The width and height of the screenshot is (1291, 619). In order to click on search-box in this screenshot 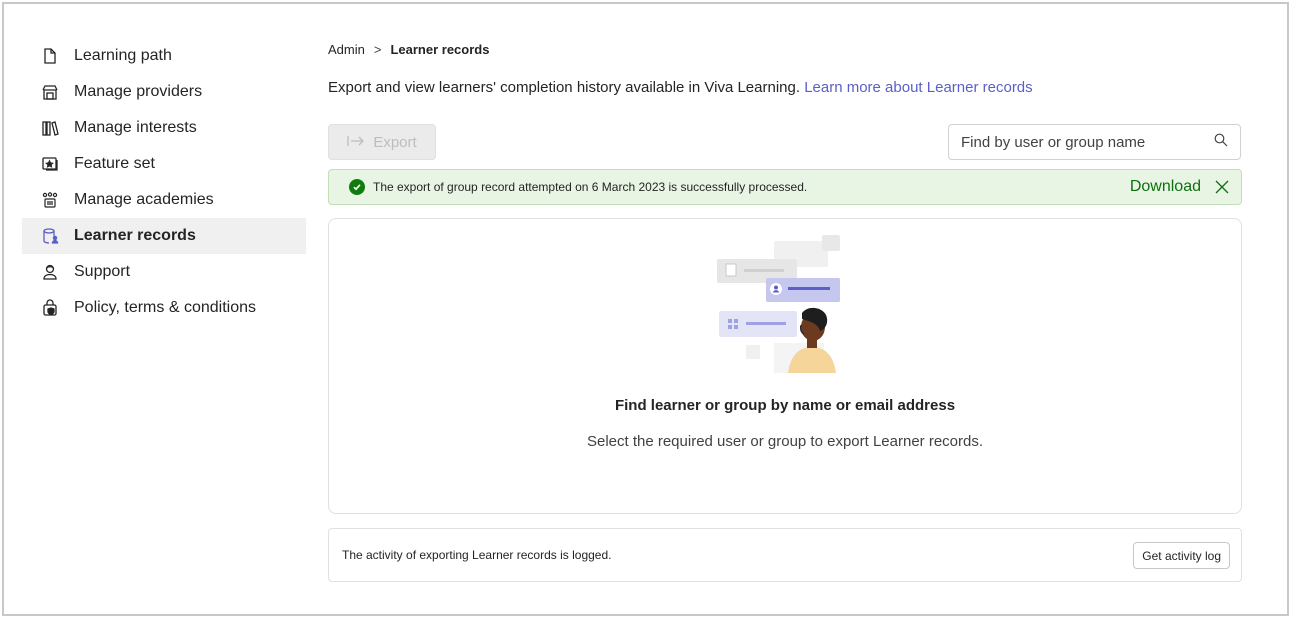, I will do `click(1094, 142)`.